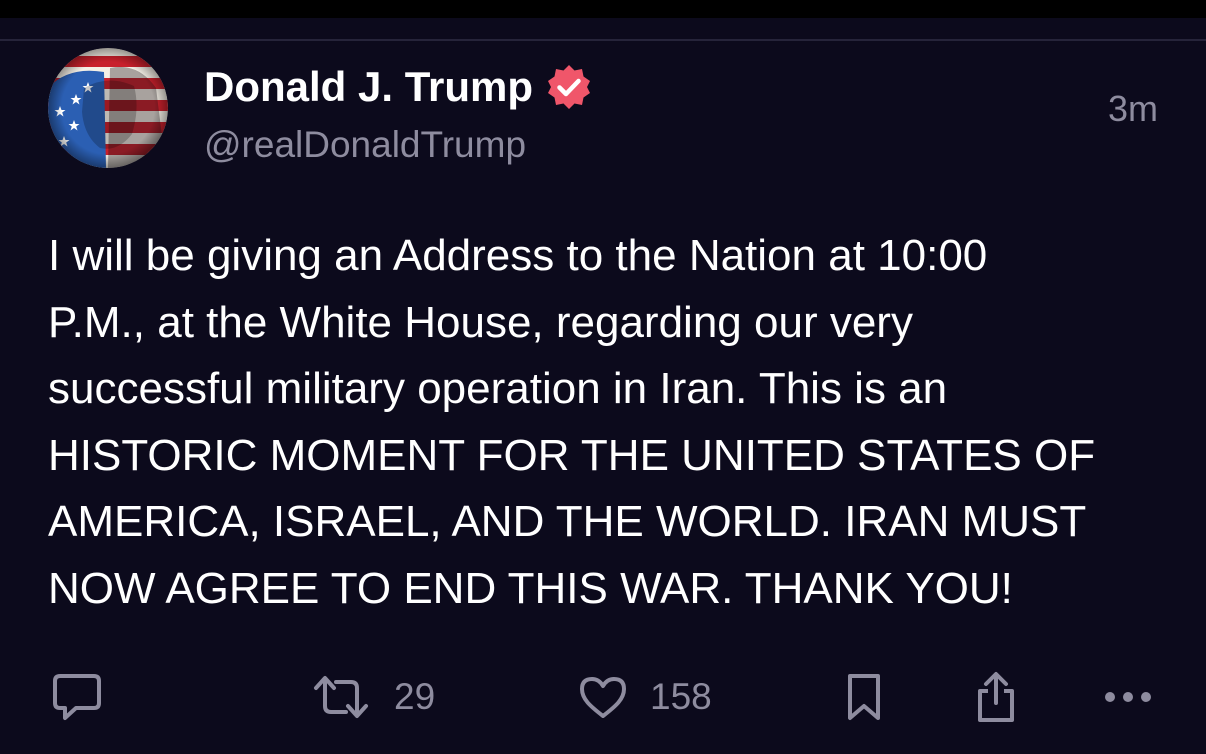 The image size is (1206, 754). I want to click on more-icon, so click(1128, 697).